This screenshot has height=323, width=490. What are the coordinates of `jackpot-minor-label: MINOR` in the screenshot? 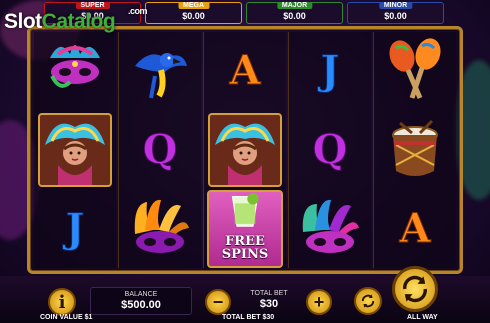 It's located at (395, 5).